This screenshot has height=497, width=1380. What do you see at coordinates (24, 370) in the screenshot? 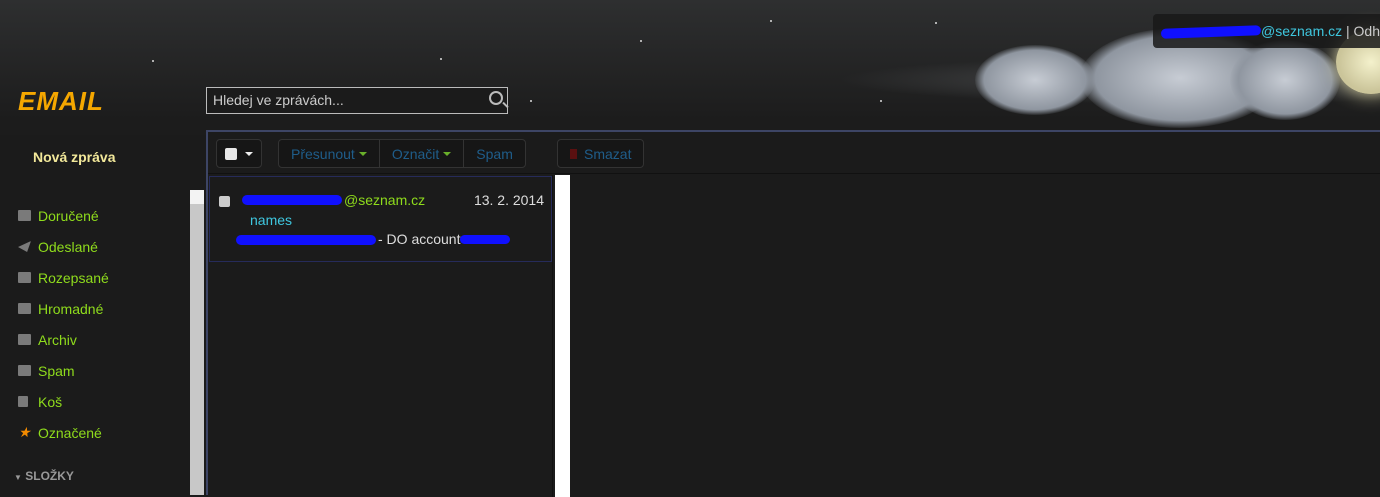
I see `spam-folder-icon` at bounding box center [24, 370].